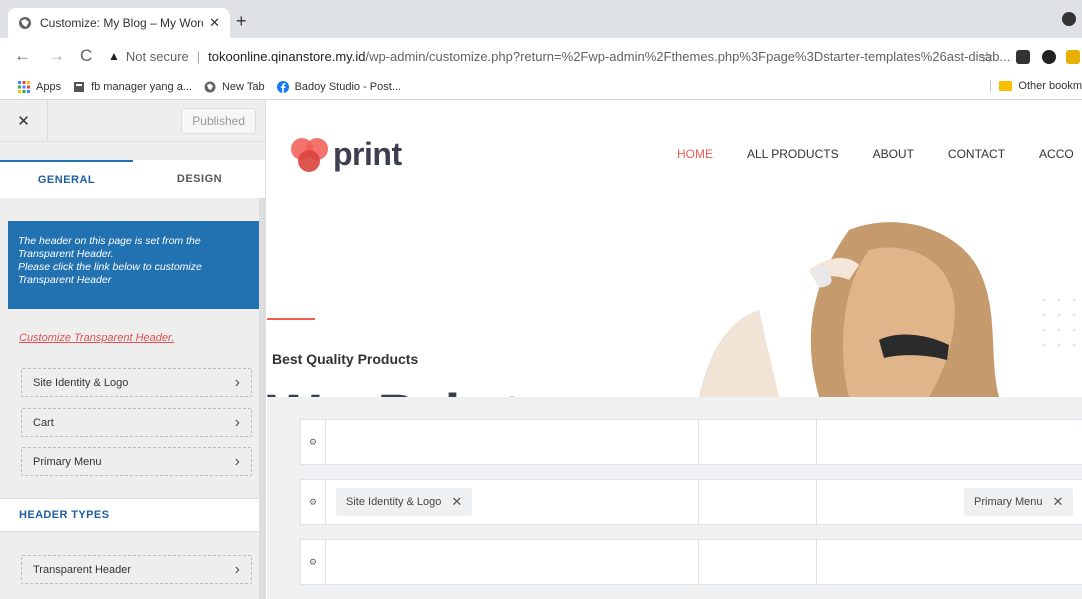  I want to click on builder-chip-primary-menu: Primary Menu ✕, so click(1019, 502).